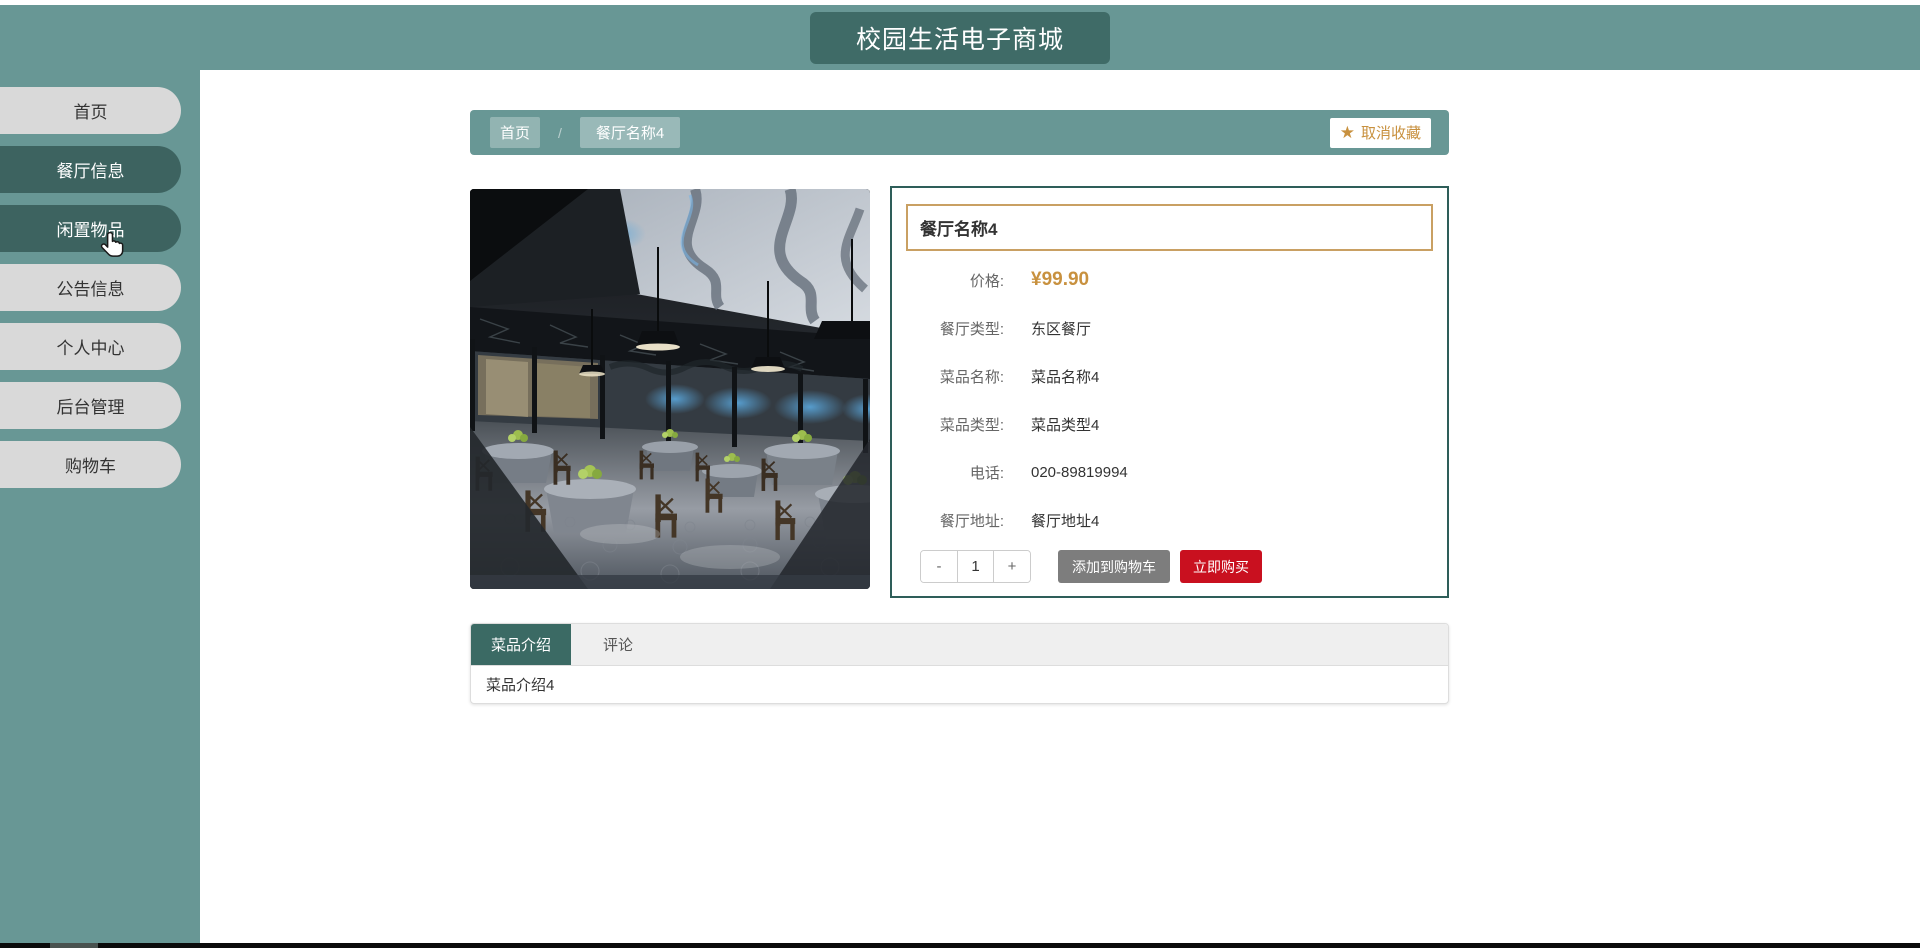  I want to click on field-label: 餐厅地址:, so click(971, 521).